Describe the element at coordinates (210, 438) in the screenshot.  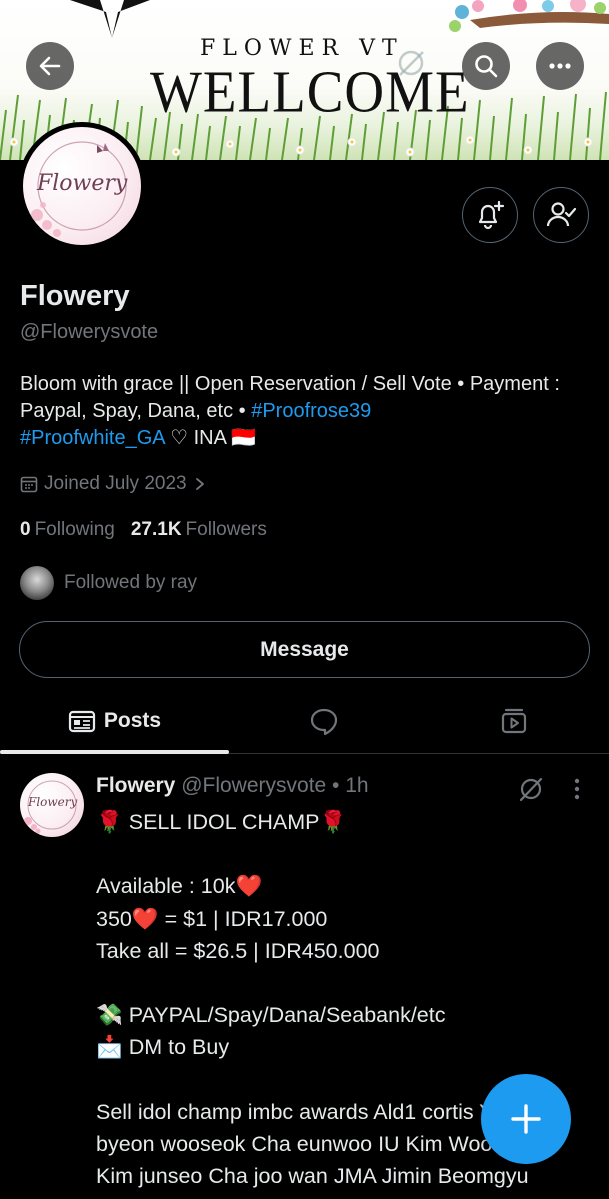
I see `bio-tail: ♡ INA 🇮🇩` at that location.